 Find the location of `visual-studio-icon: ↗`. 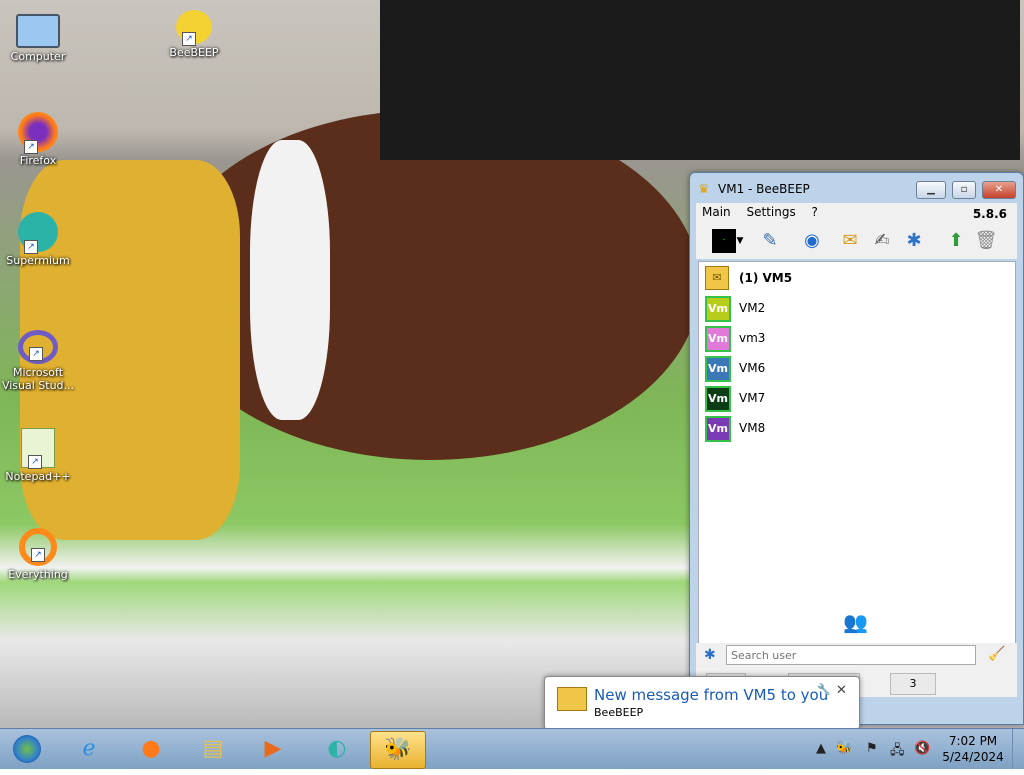

visual-studio-icon: ↗ is located at coordinates (38, 347).